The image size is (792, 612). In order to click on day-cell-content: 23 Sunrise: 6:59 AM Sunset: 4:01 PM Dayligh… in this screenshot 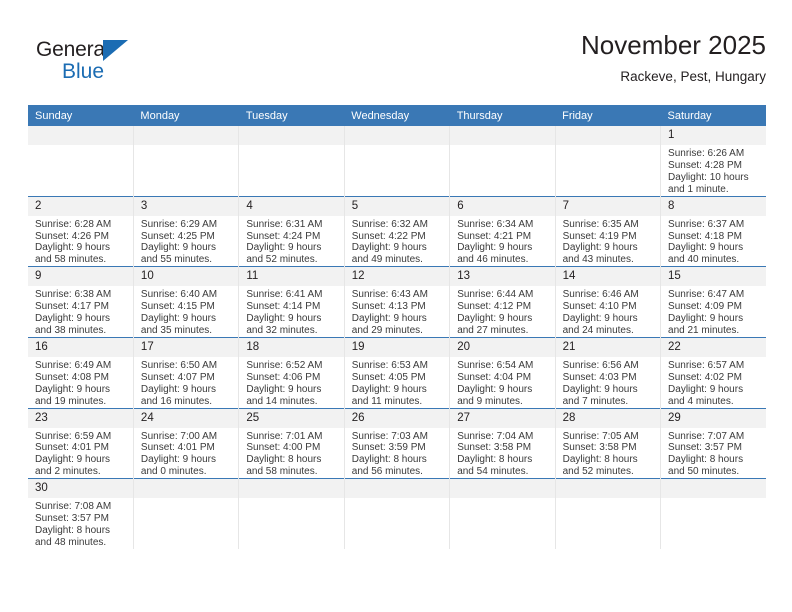, I will do `click(80, 443)`.